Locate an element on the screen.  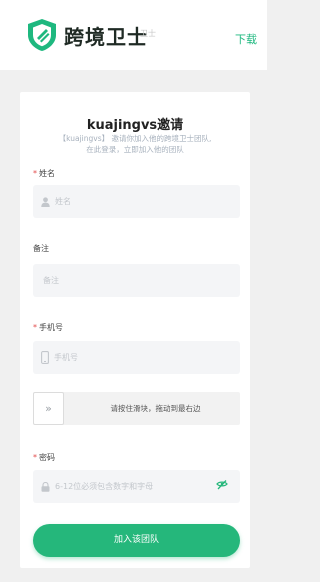
name-label-text: 姓名 is located at coordinates (47, 173).